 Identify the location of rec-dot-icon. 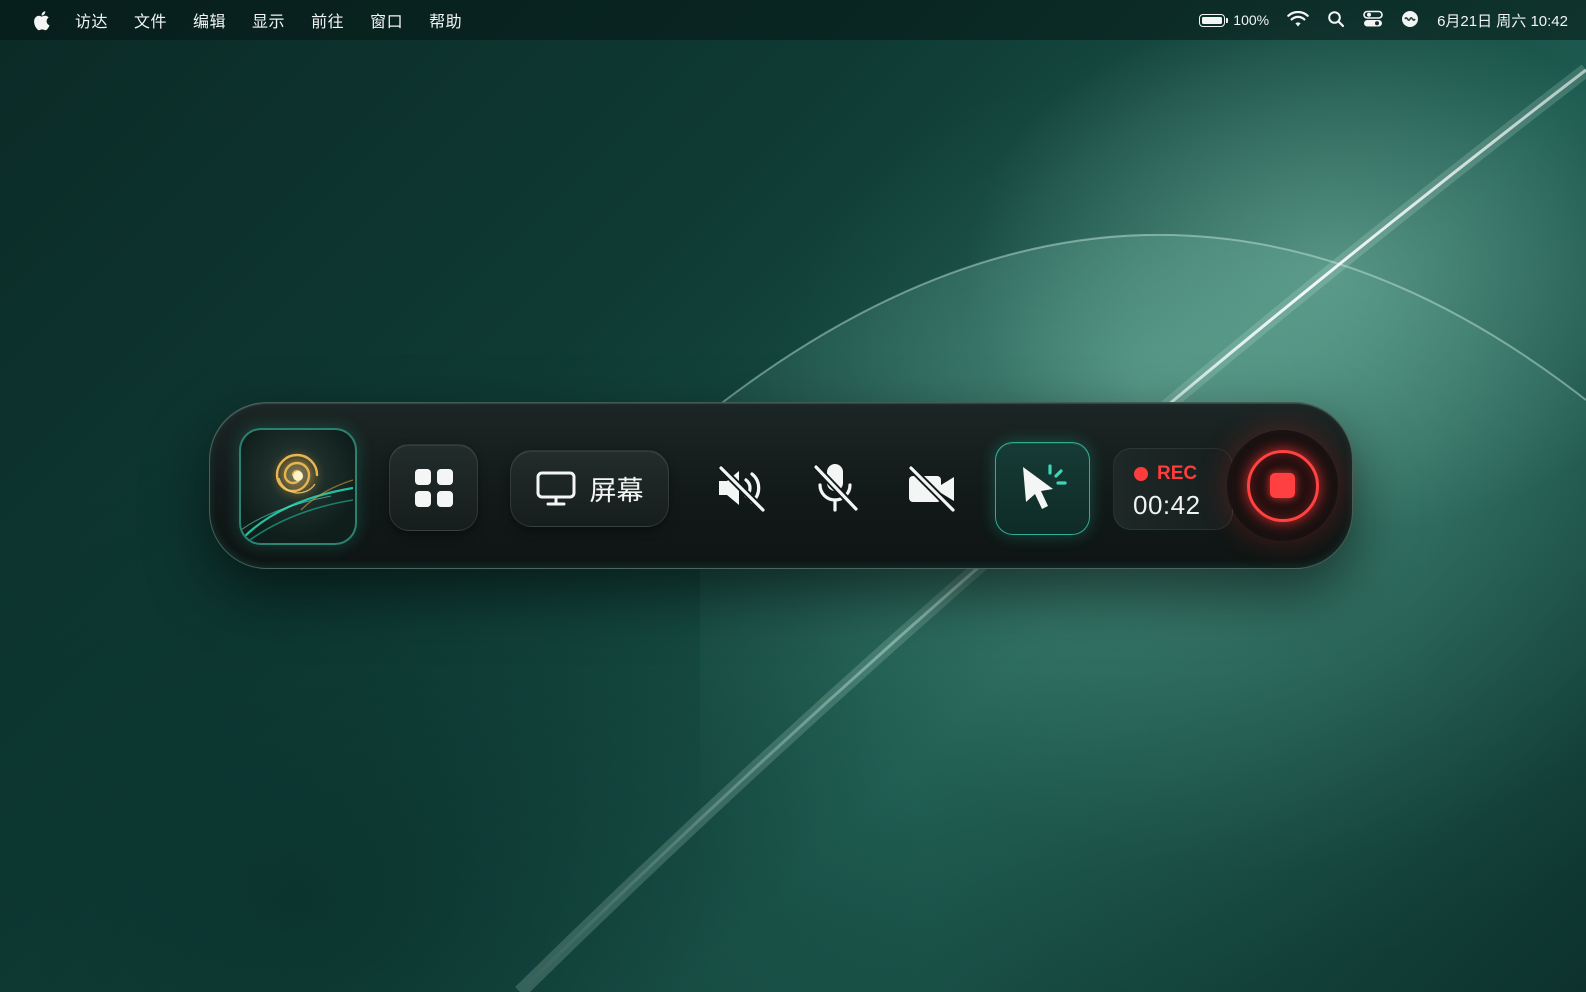
(1141, 474).